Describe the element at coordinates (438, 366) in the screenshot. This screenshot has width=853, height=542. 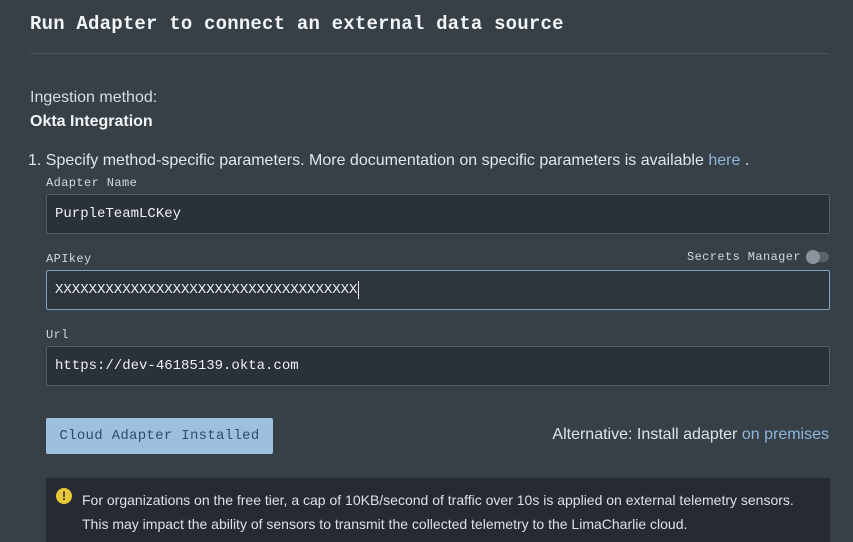
I see `url-input: https://dev-46185139.okta.com` at that location.